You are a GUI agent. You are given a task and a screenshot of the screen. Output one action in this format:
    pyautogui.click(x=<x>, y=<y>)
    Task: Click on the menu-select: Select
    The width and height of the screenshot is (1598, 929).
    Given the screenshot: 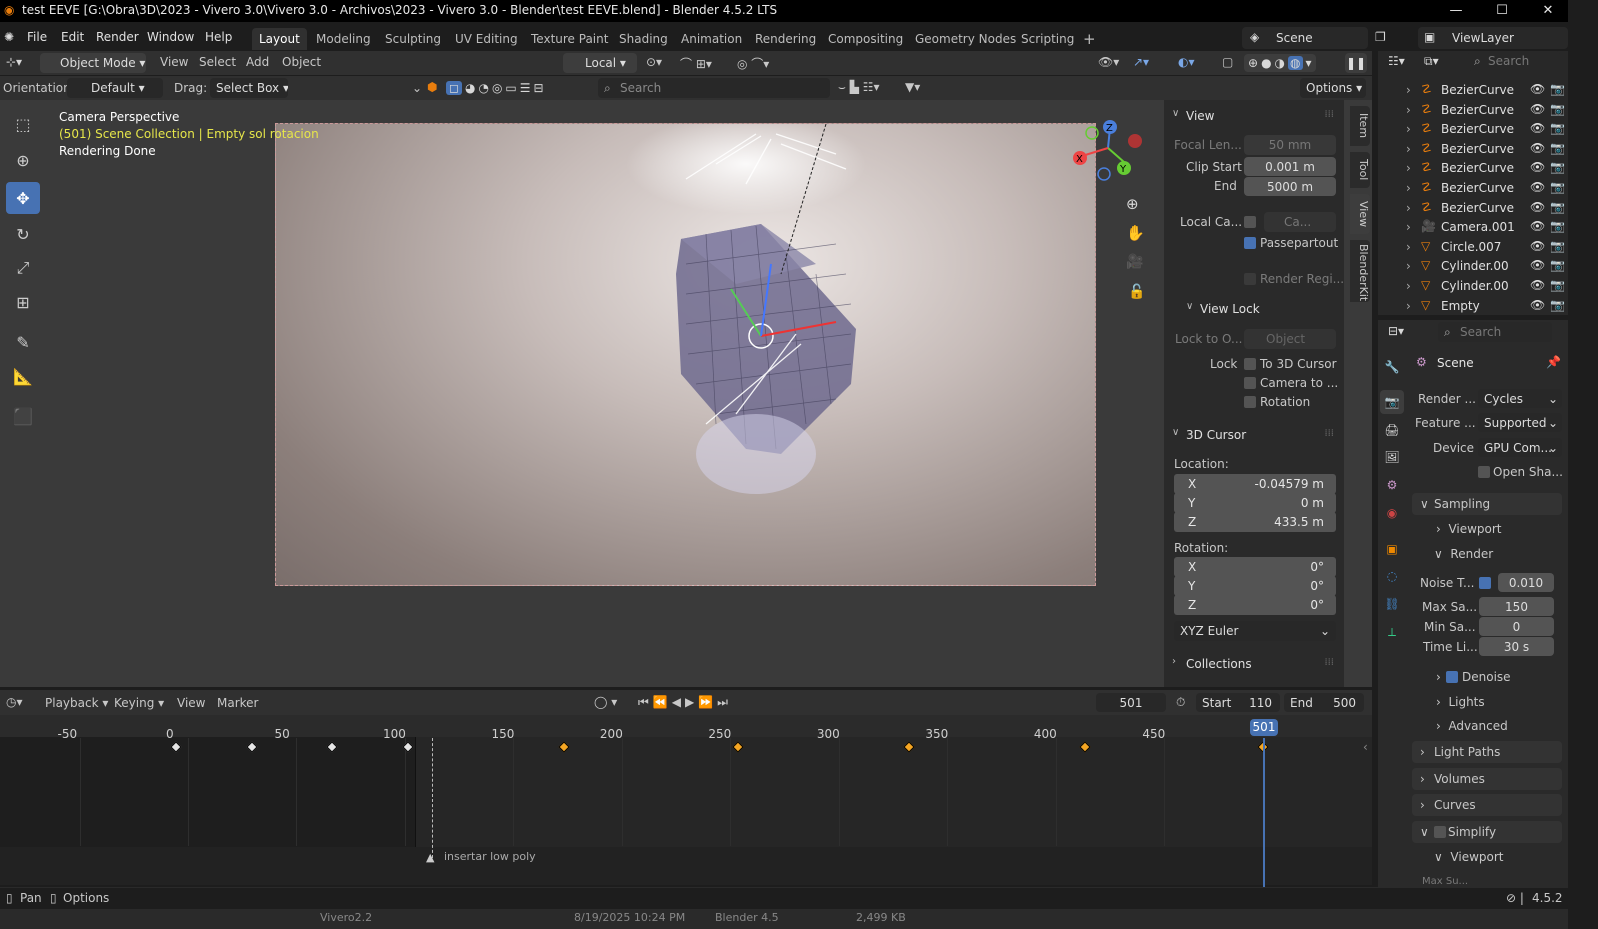 What is the action you would take?
    pyautogui.click(x=217, y=62)
    